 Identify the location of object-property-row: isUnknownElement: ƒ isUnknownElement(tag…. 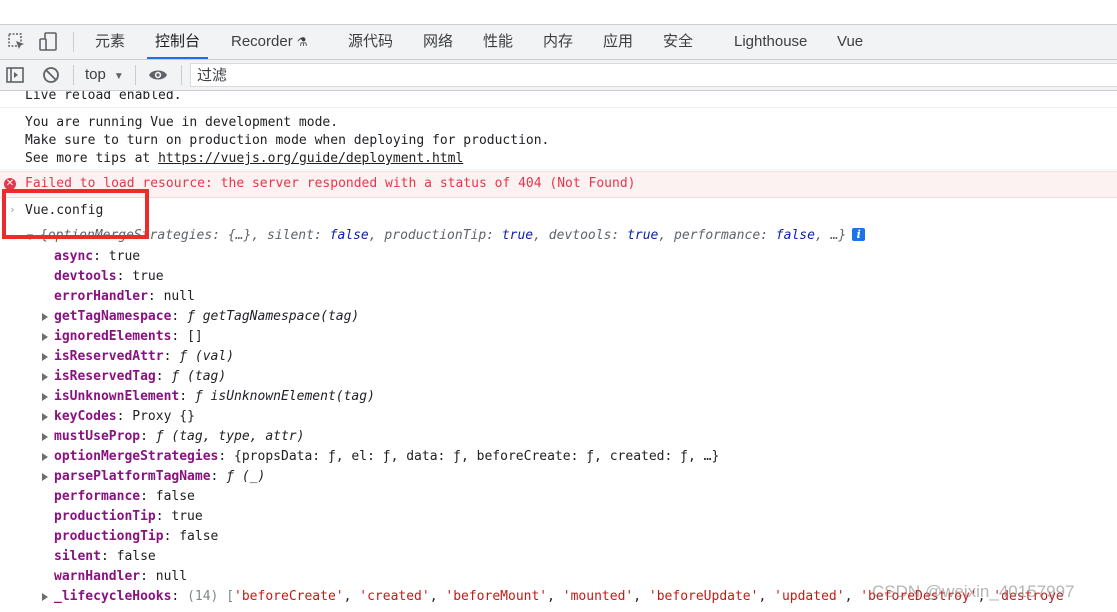
(214, 397).